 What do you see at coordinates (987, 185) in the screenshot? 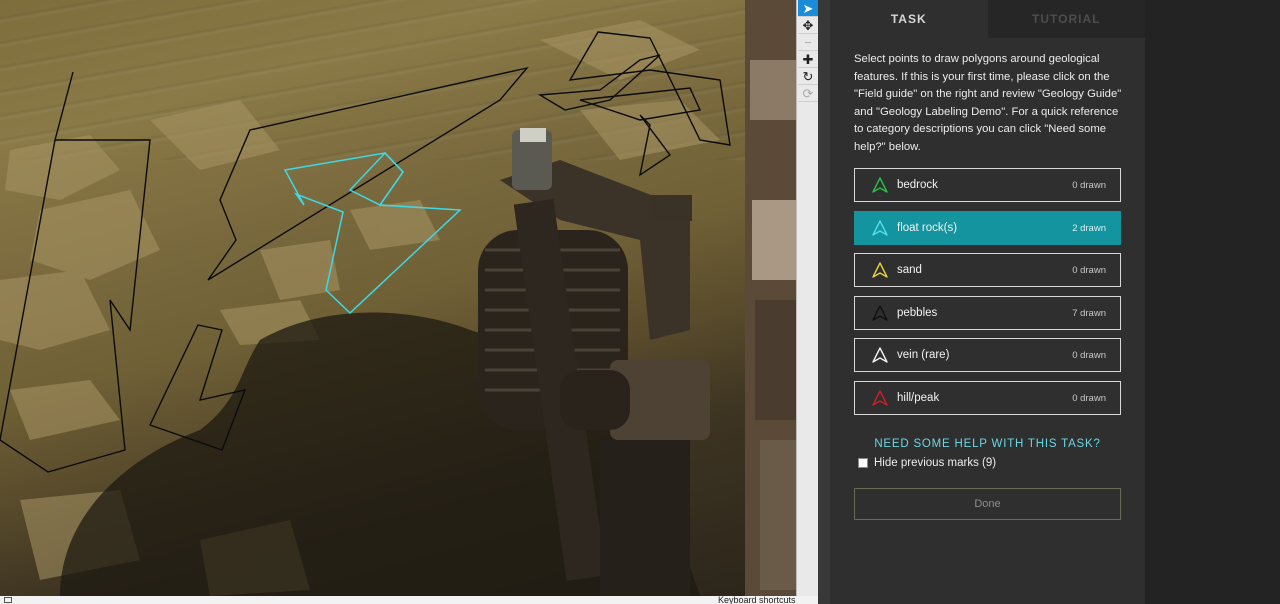
I see `choice-bedrock: bedrock 0 drawn` at bounding box center [987, 185].